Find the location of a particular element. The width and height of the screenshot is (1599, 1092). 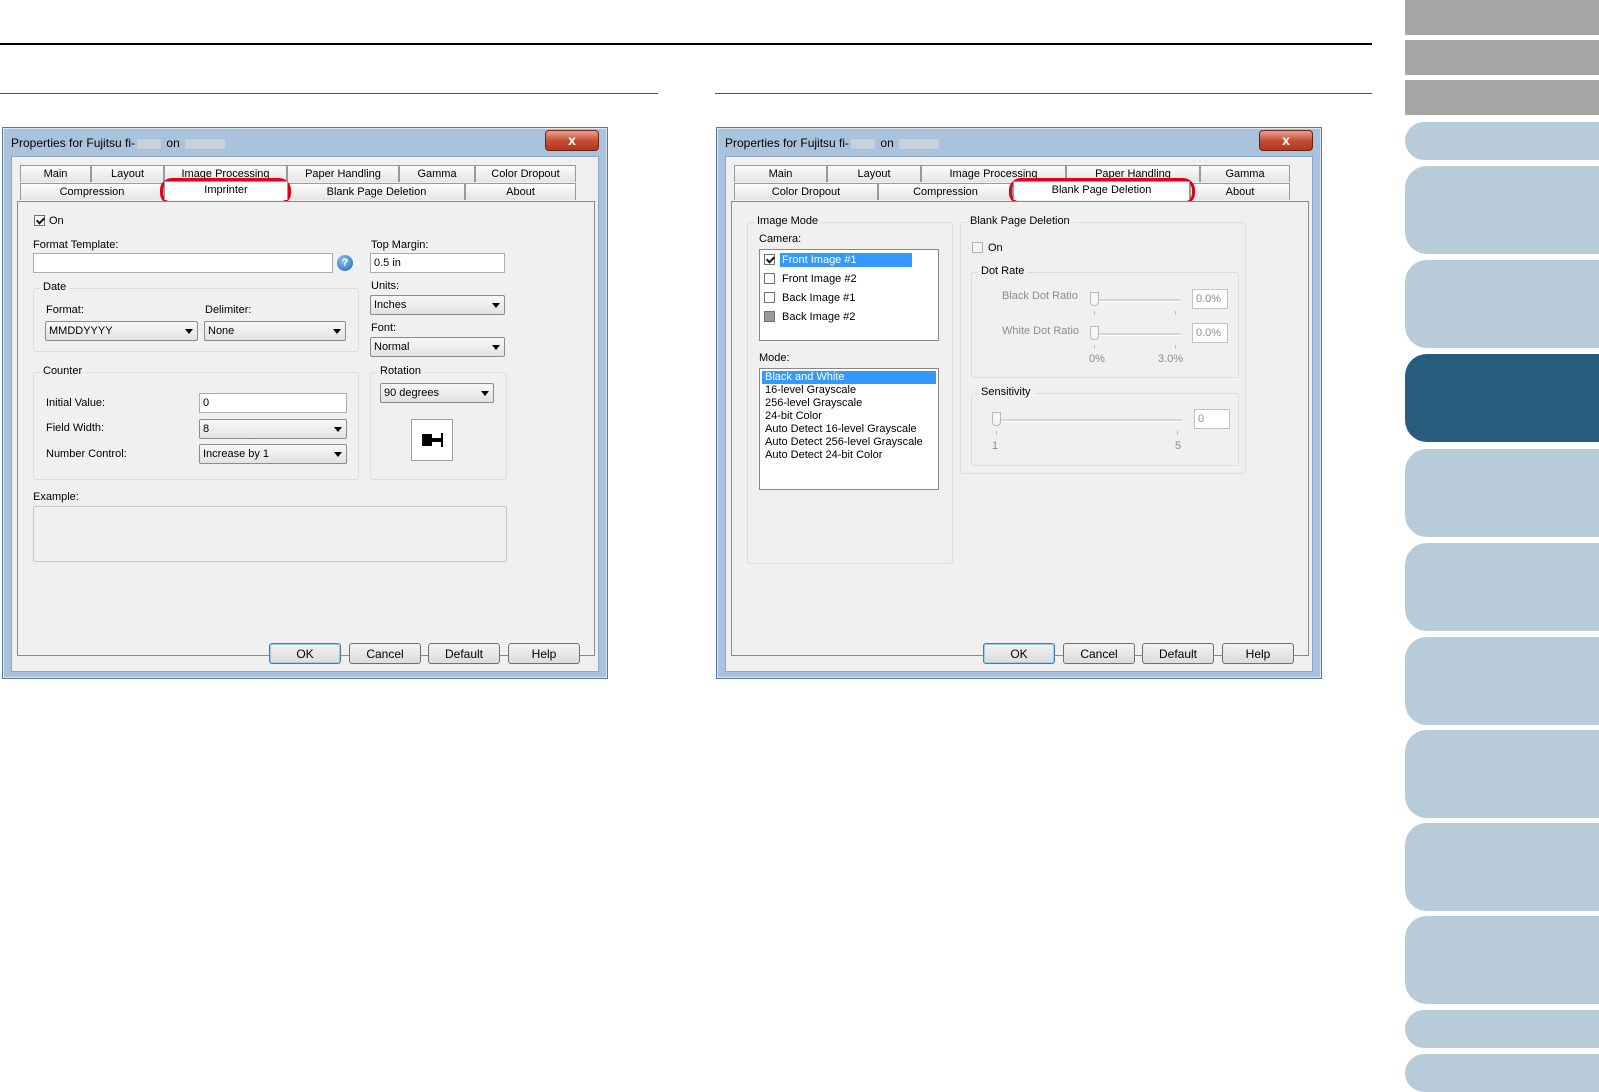

mode-item: 24-bit Color is located at coordinates (849, 416).